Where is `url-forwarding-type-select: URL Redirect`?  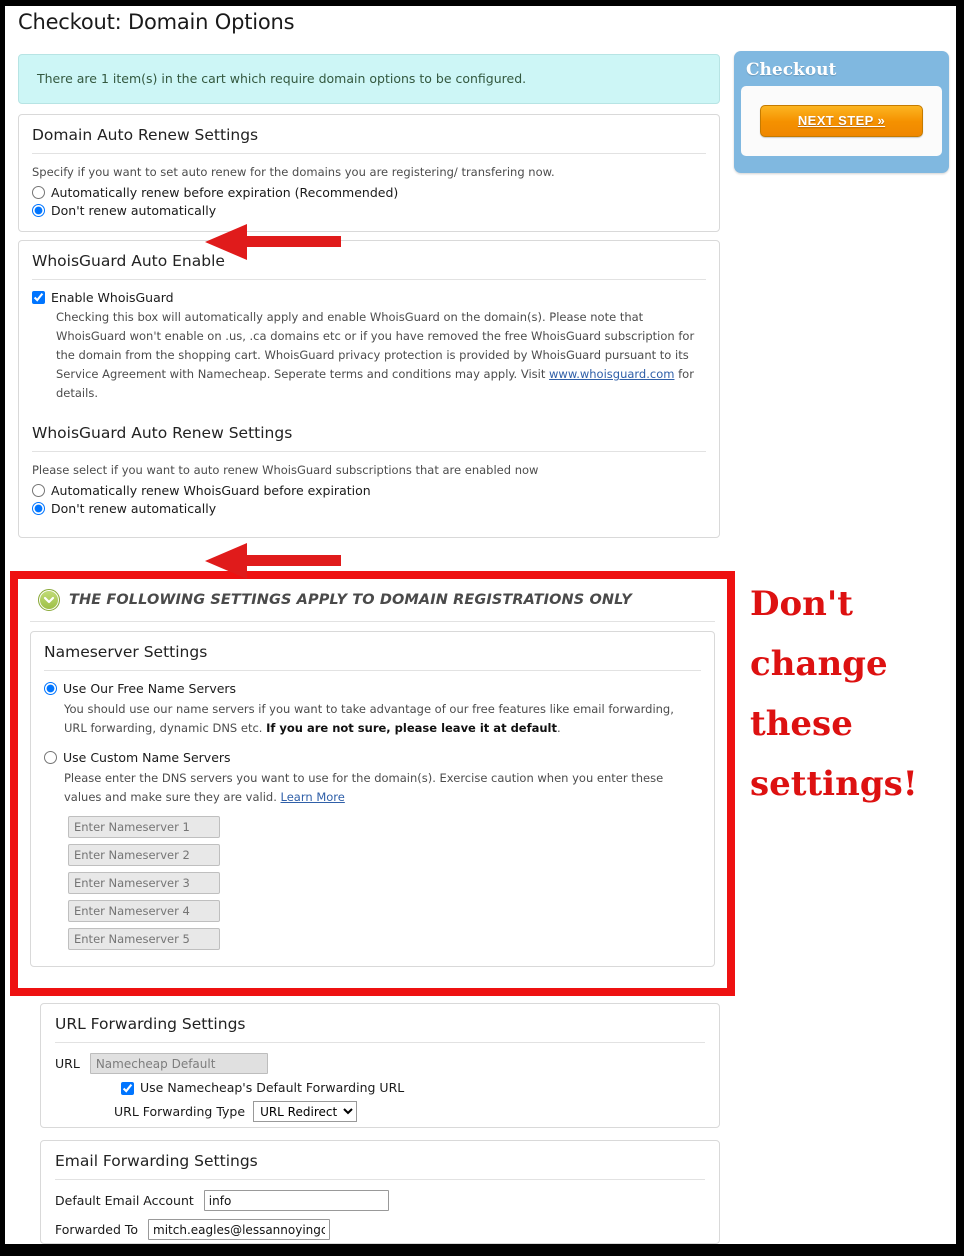
url-forwarding-type-select: URL Redirect is located at coordinates (305, 1111).